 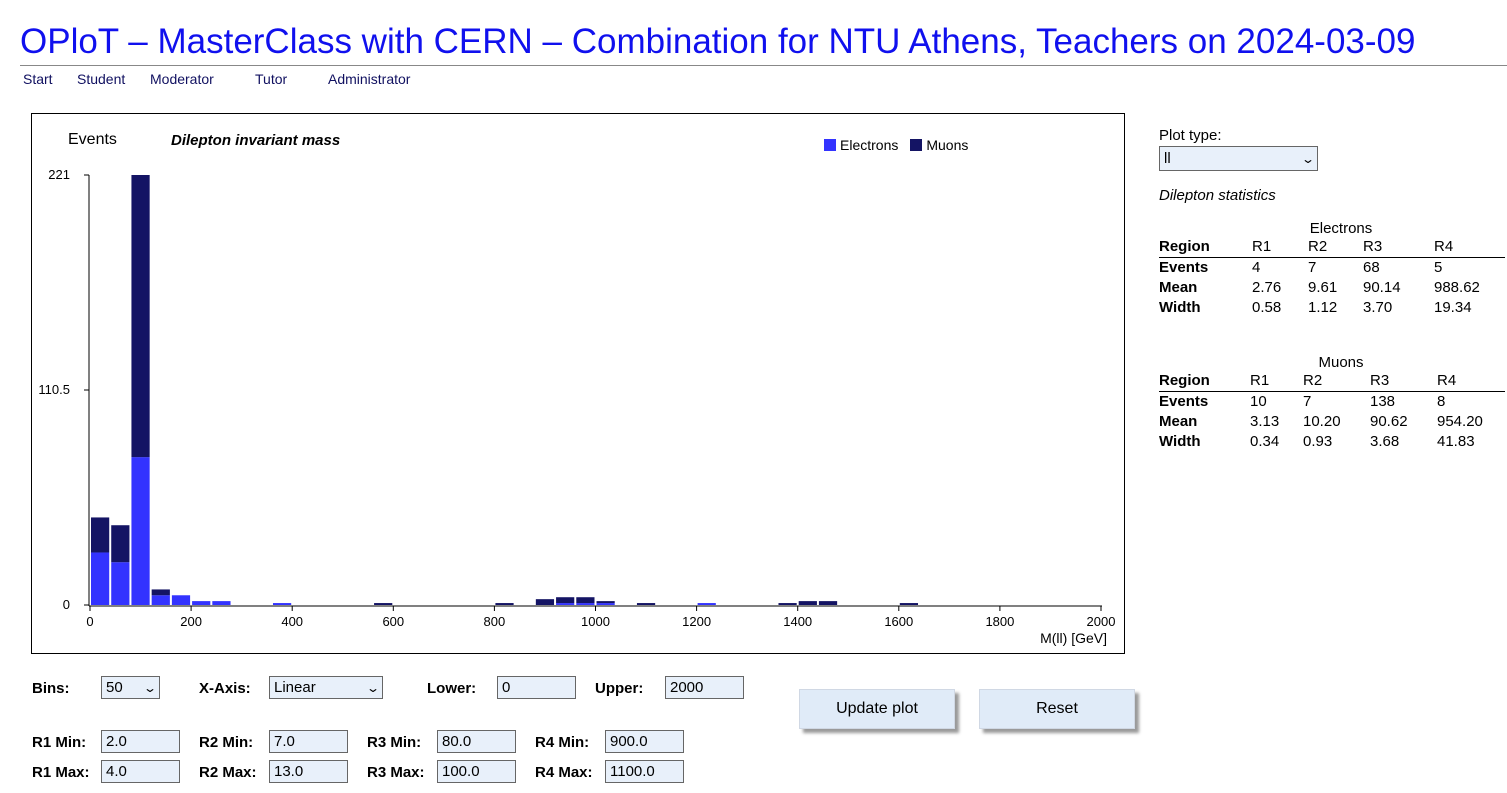 I want to click on table-row: Width 0.34 0.93 3.68 41.83, so click(x=1332, y=441).